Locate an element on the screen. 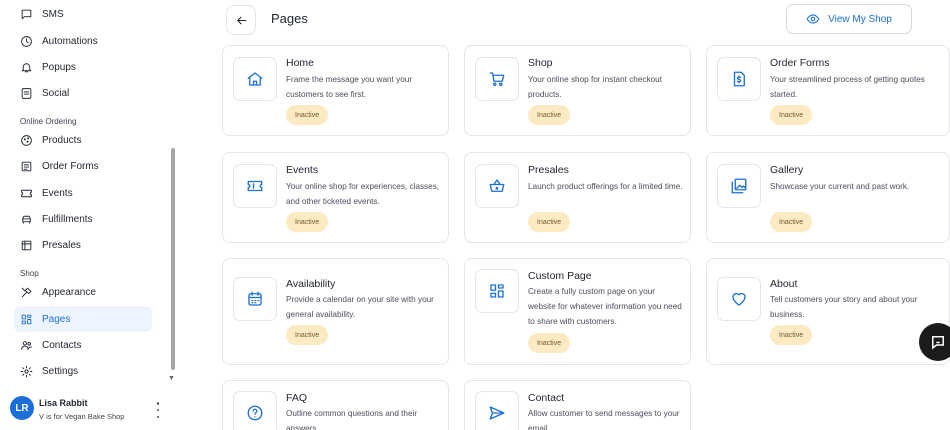  card-description: Showcase your current and past work. is located at coordinates (840, 186).